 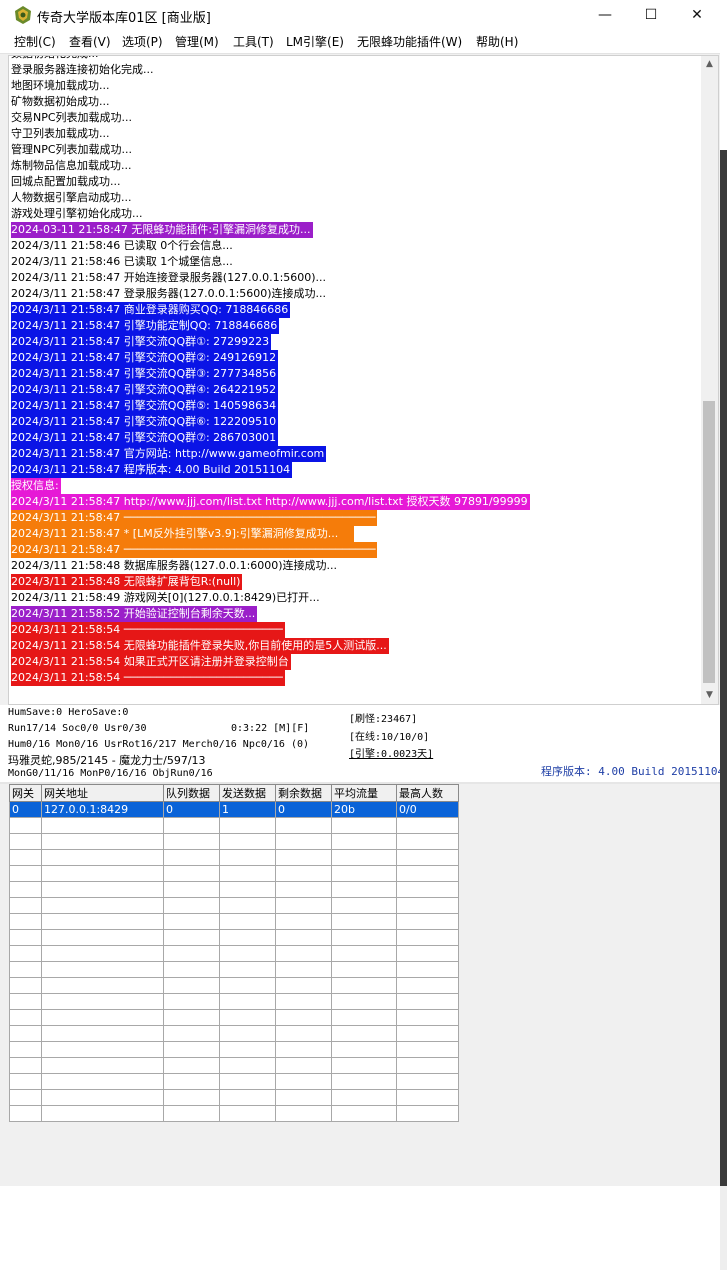 I want to click on right-edge, so click(x=723, y=635).